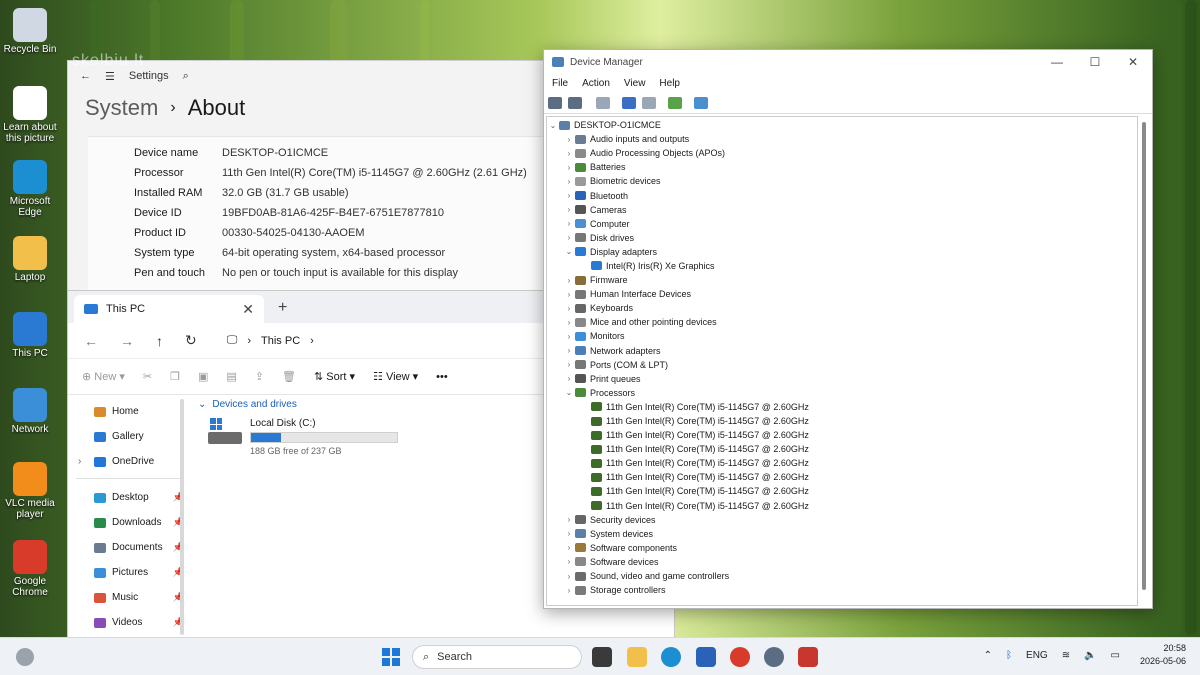  I want to click on battery-icon: ▭, so click(1115, 655).